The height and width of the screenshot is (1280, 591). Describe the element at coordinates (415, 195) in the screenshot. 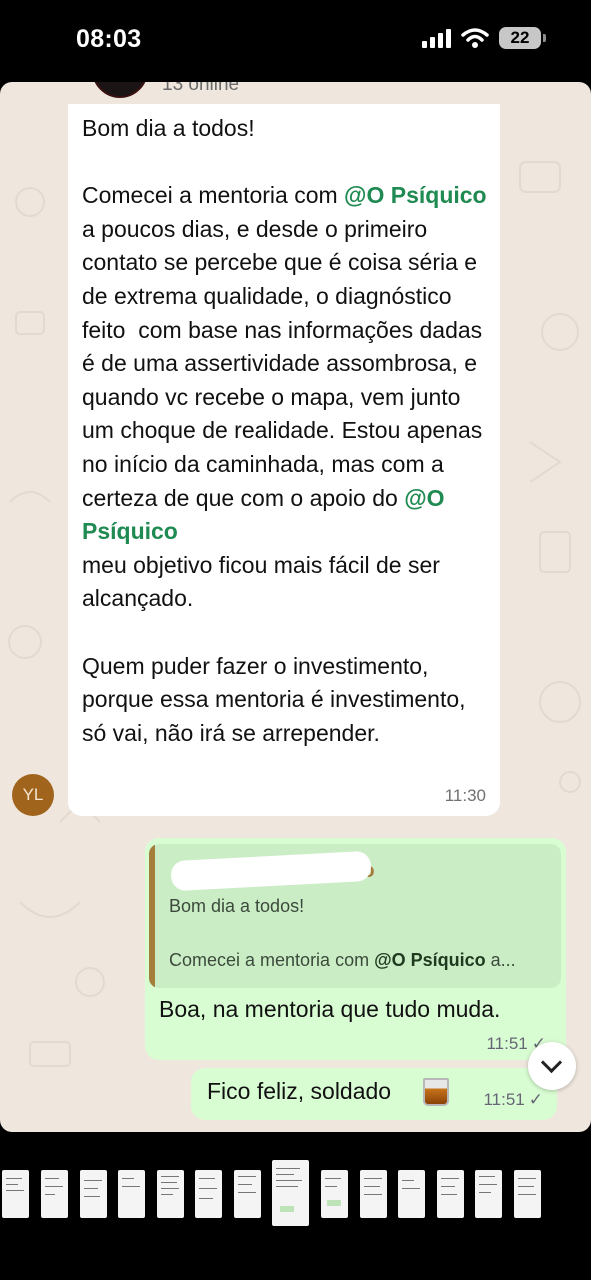

I see `mention-link: @O Psíquico` at that location.